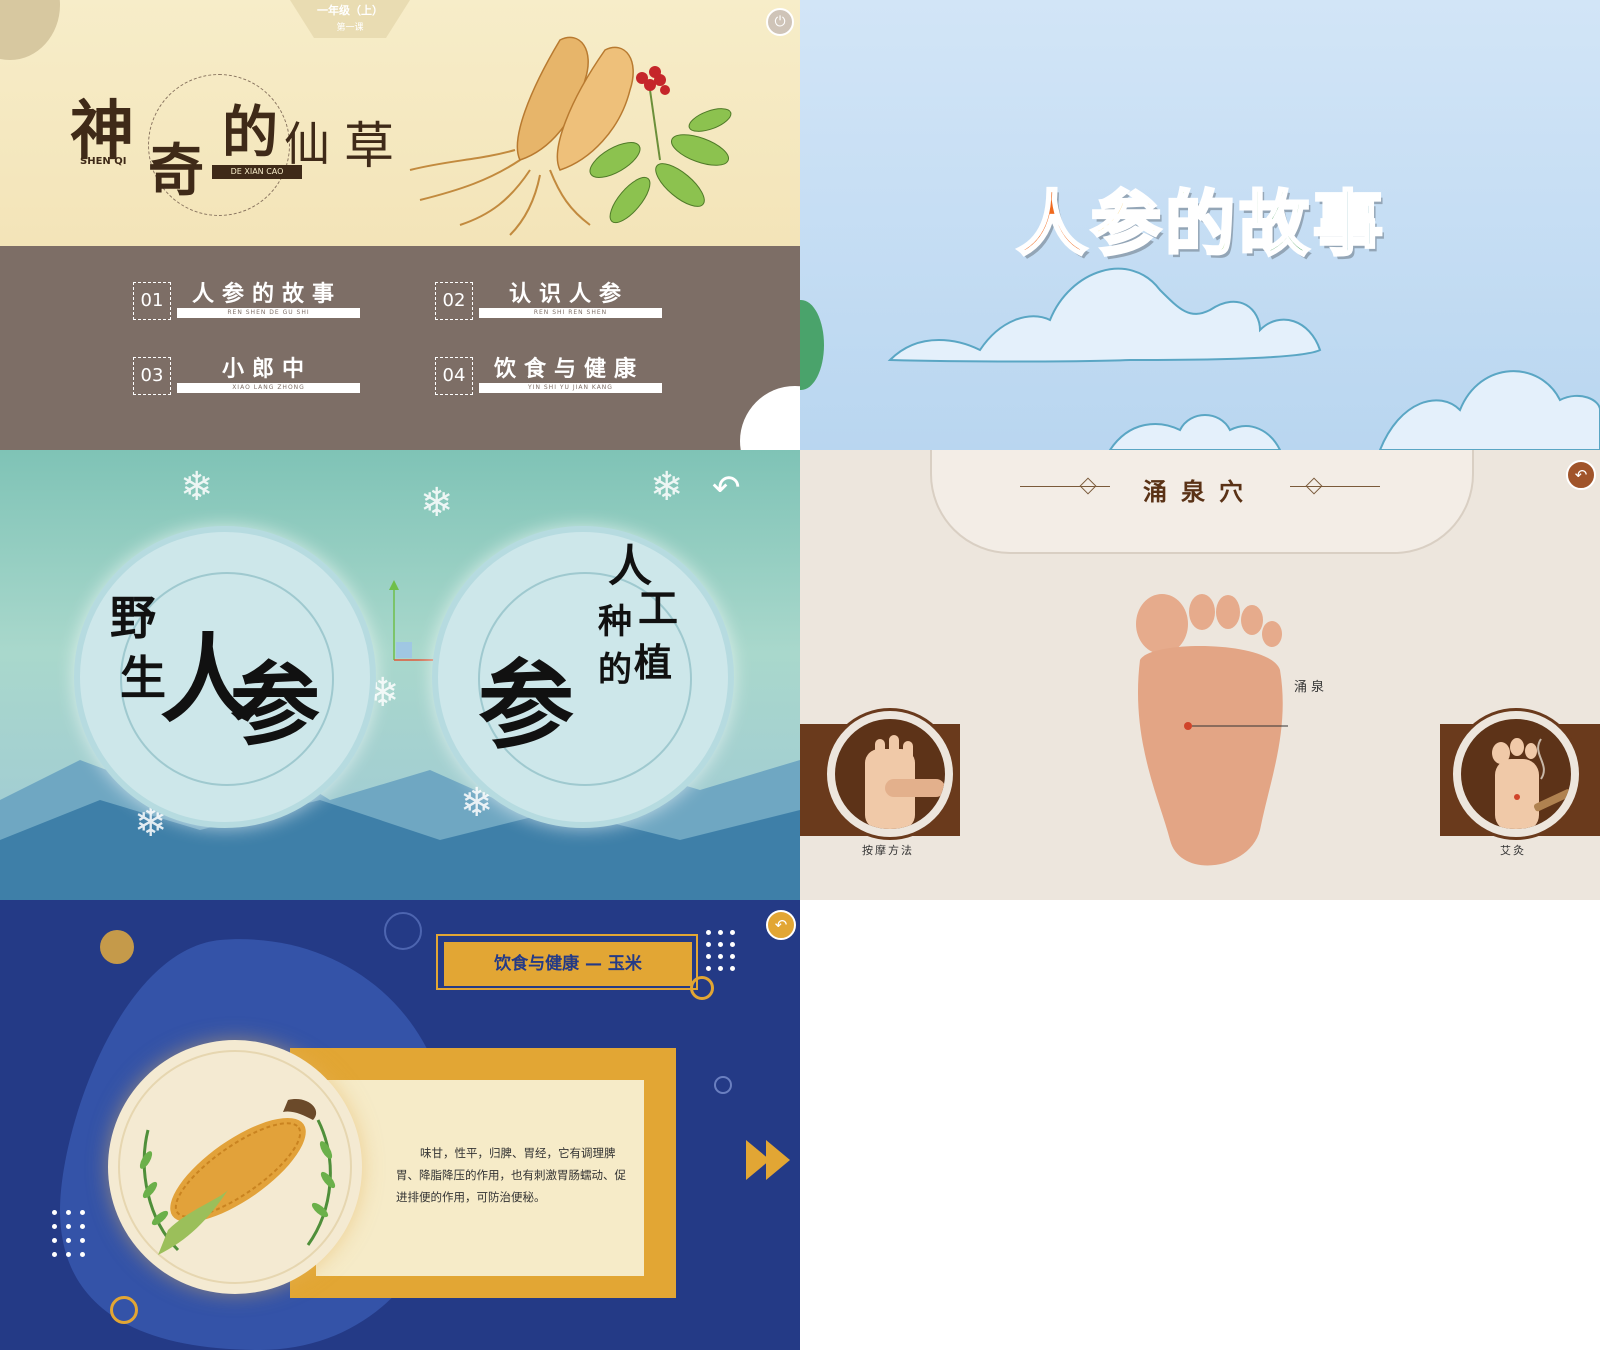 This screenshot has width=1600, height=1350. What do you see at coordinates (350, 10) in the screenshot?
I see `grade-label: 一年级（上）` at bounding box center [350, 10].